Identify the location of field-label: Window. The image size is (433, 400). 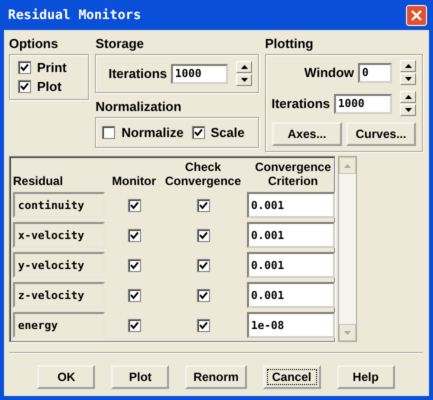
(329, 72).